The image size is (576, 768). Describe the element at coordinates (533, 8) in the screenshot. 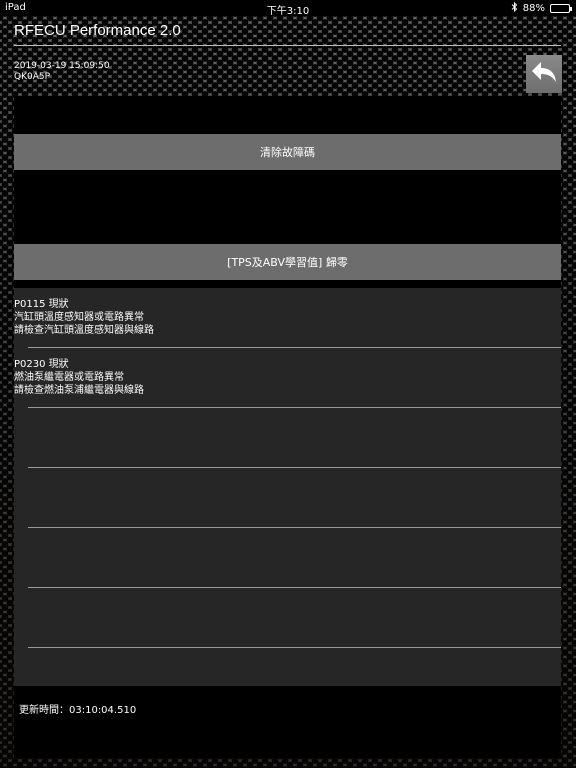

I see `battery-percent: 88%` at that location.